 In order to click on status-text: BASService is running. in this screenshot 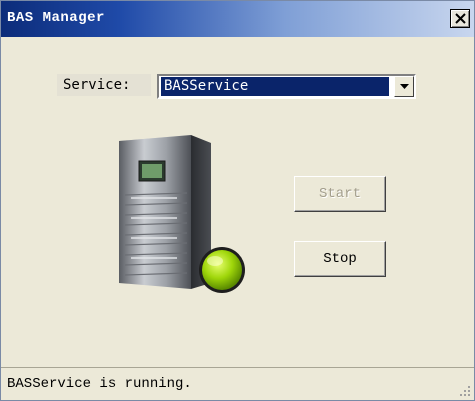, I will do `click(99, 384)`.